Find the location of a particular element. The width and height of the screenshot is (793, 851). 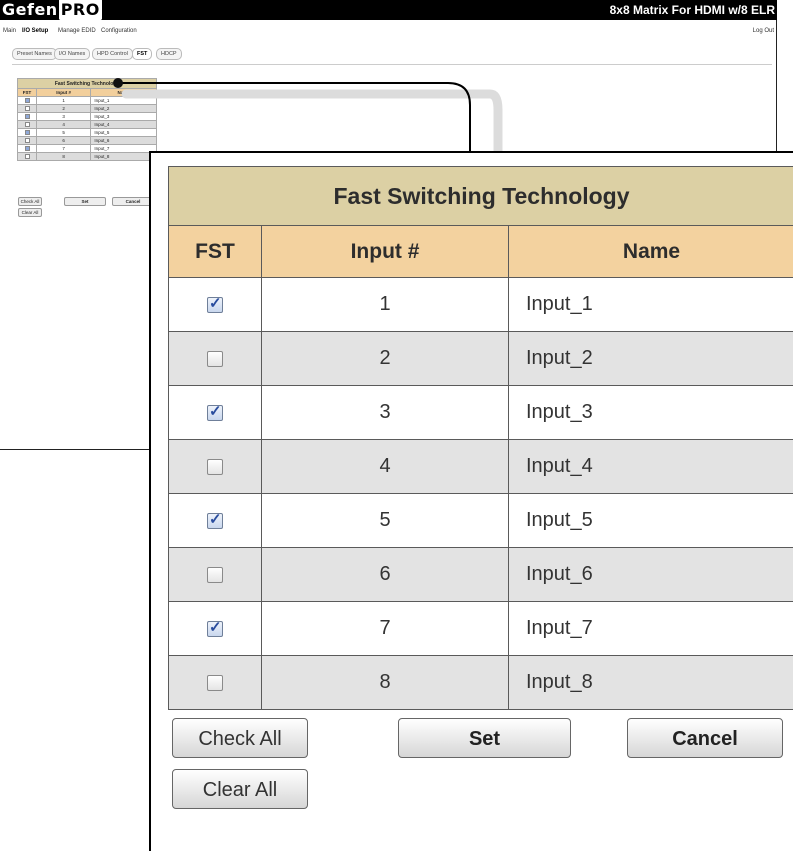

input-number: 8 is located at coordinates (385, 683).